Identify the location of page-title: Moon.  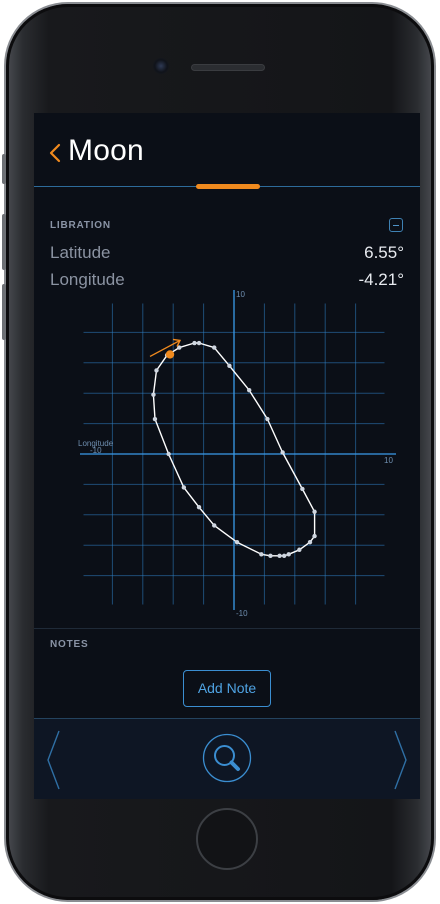
(106, 150).